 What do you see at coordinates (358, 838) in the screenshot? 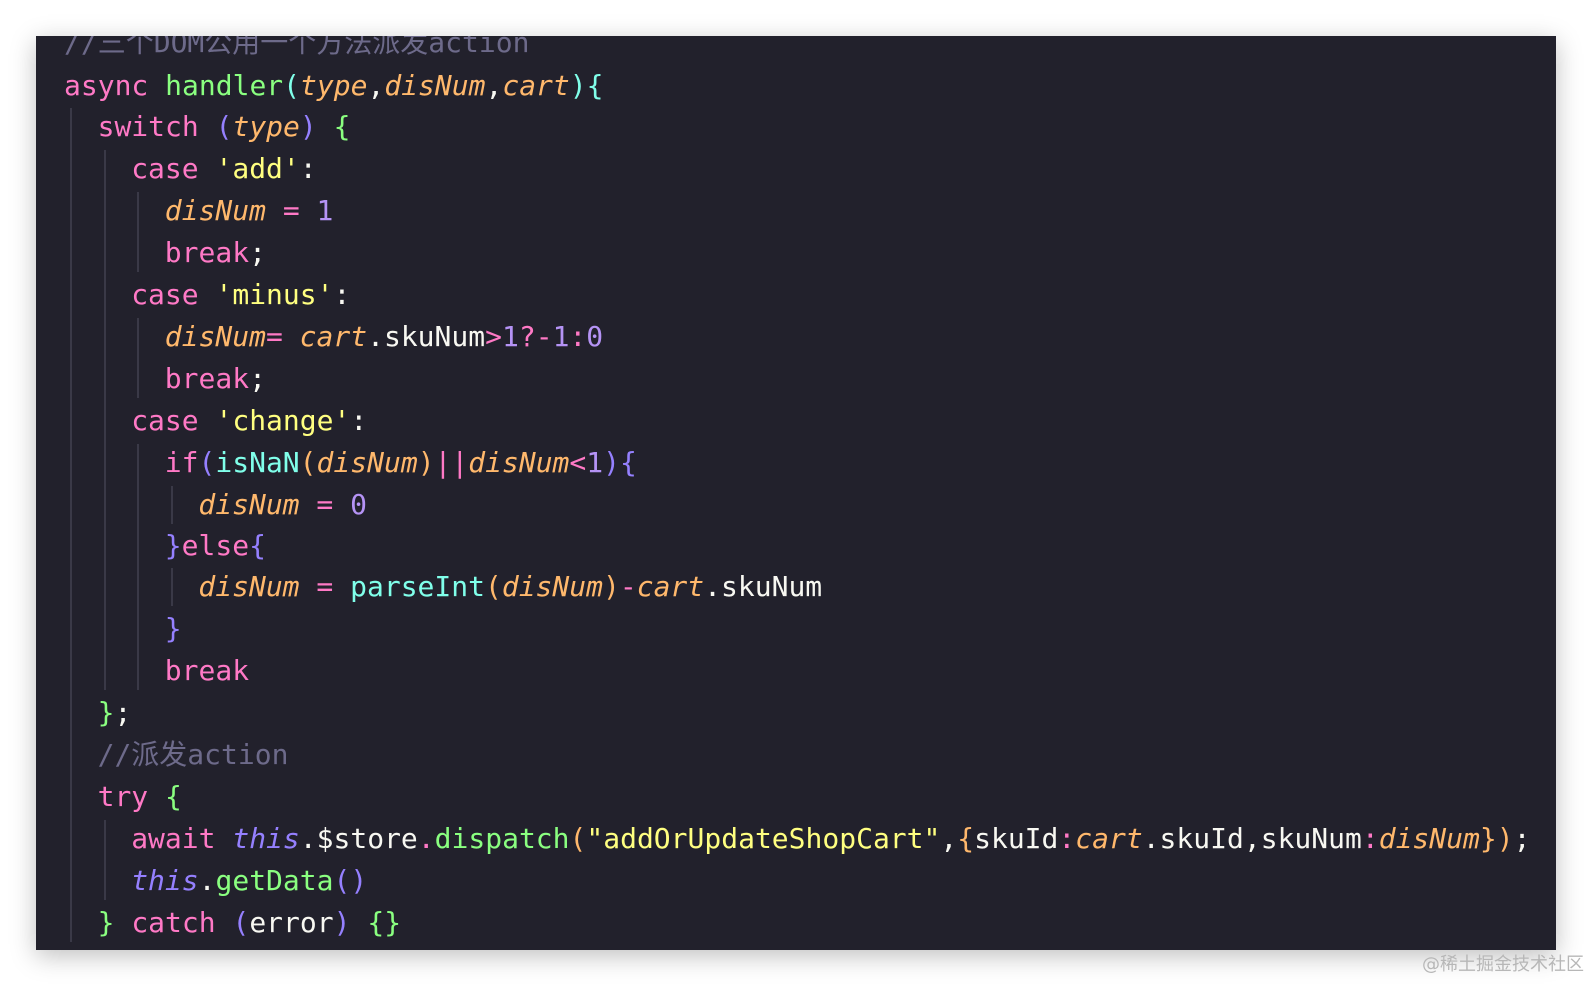
I see `code-token: .$store` at bounding box center [358, 838].